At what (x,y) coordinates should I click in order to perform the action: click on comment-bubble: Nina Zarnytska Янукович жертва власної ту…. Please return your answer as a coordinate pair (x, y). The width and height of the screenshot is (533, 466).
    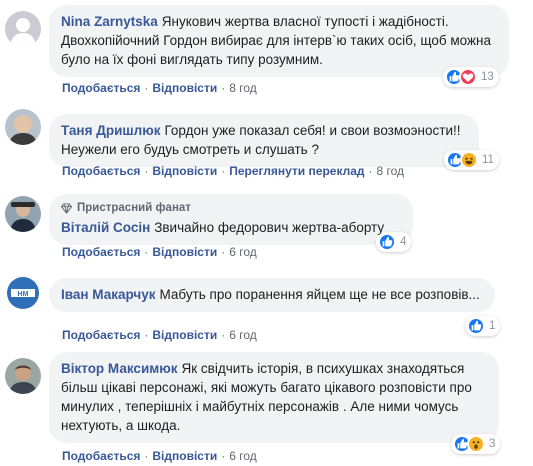
    Looking at the image, I should click on (279, 41).